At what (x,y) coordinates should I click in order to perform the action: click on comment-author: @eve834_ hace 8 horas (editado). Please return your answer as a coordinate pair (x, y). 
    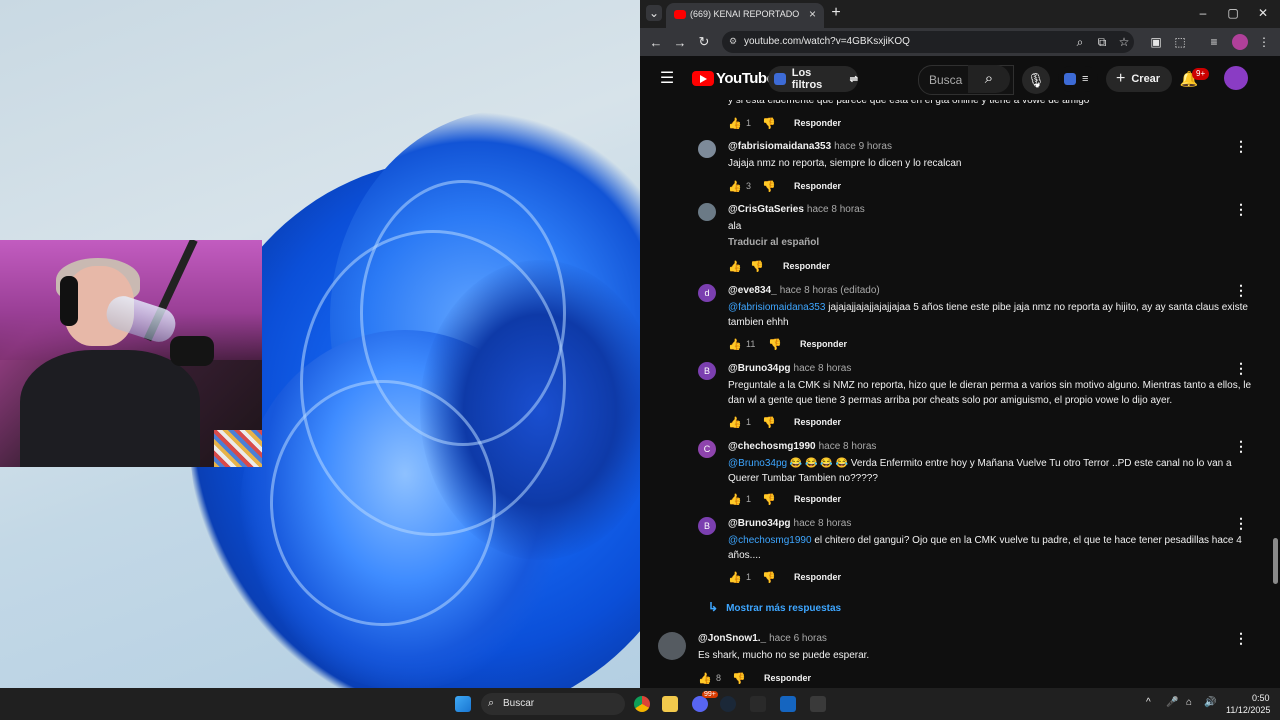
    Looking at the image, I should click on (804, 290).